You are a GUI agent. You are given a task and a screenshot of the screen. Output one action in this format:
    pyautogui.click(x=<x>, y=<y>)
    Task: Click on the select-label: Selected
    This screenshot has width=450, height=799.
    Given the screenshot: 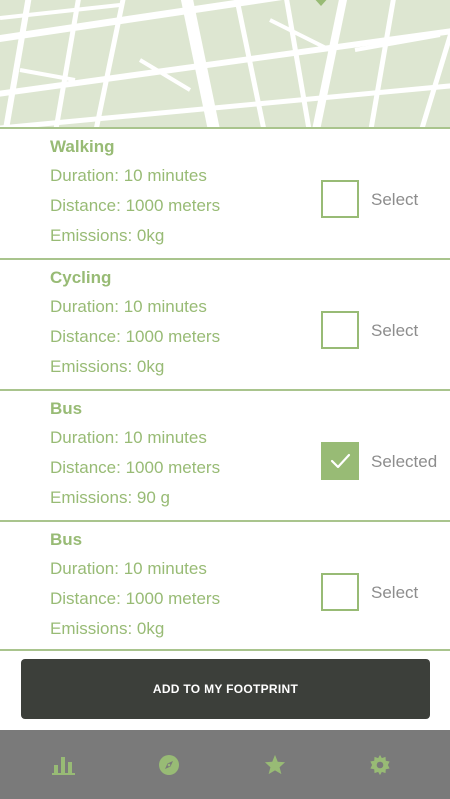 What is the action you would take?
    pyautogui.click(x=404, y=462)
    